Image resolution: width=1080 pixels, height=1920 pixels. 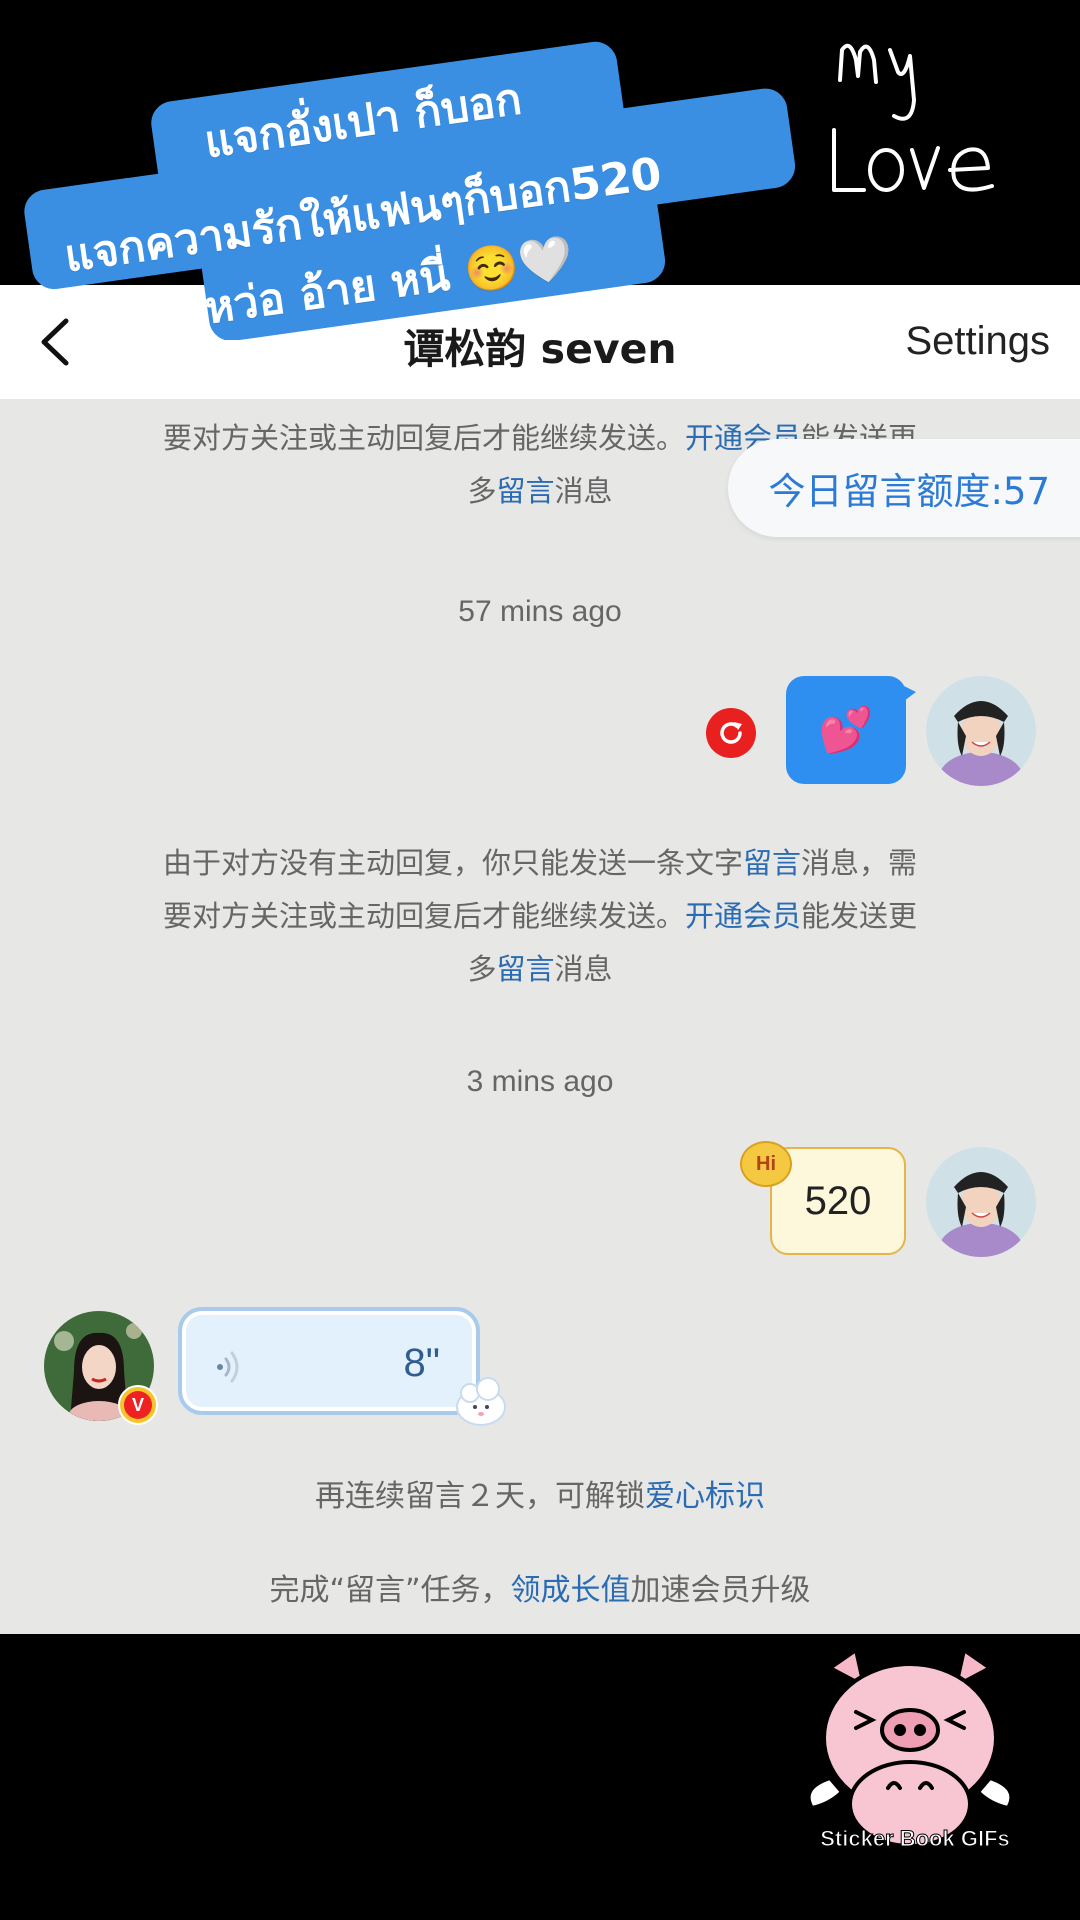 I want to click on resend-button, so click(x=731, y=733).